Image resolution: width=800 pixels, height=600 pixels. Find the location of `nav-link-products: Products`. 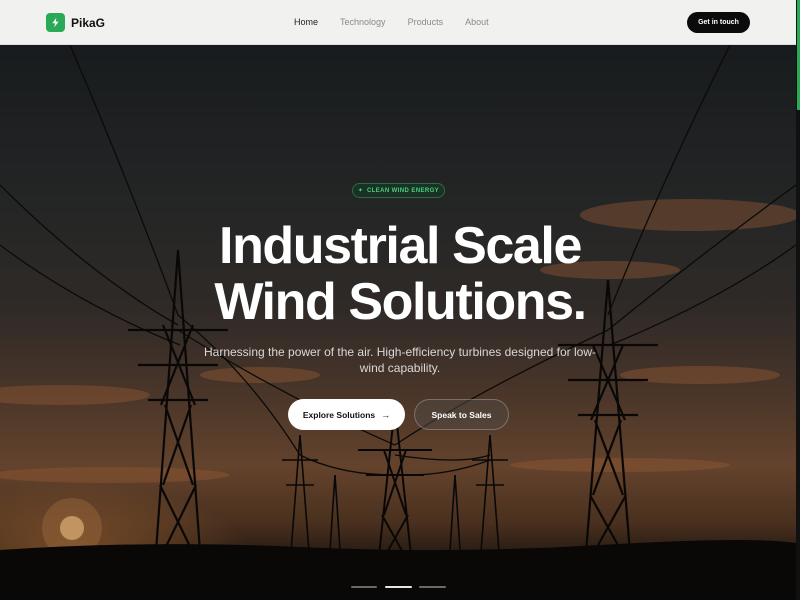

nav-link-products: Products is located at coordinates (426, 22).